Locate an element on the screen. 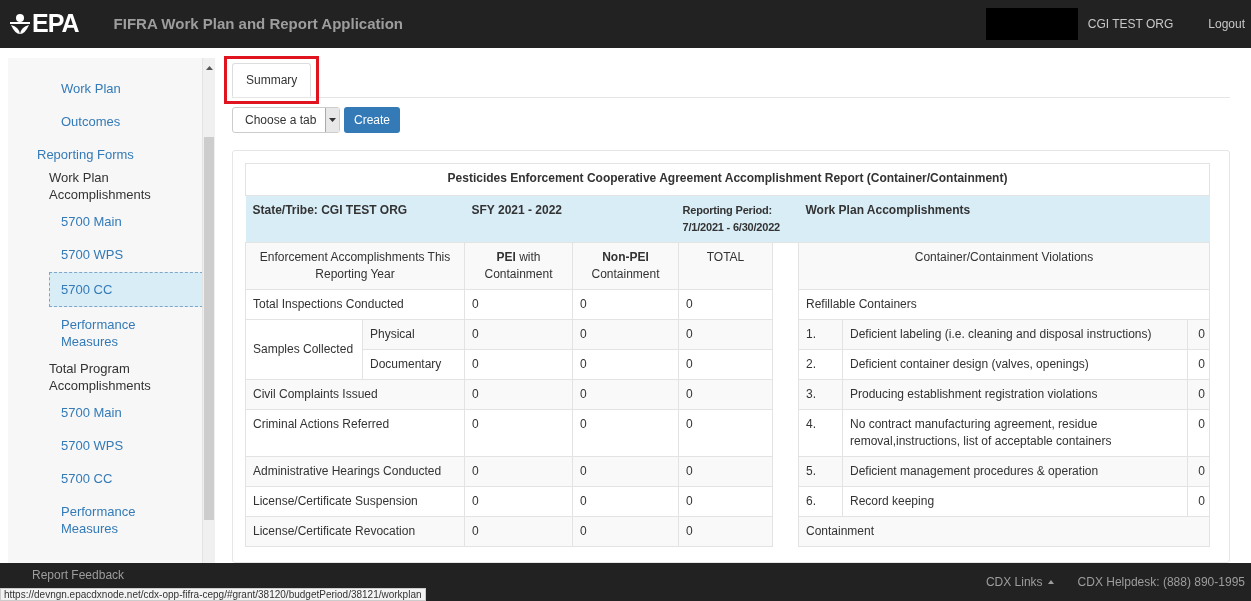 The height and width of the screenshot is (601, 1251). violation-label: No contract manufacturing agreement, residue removal,instructions, list of acceptable containers is located at coordinates (1015, 433).